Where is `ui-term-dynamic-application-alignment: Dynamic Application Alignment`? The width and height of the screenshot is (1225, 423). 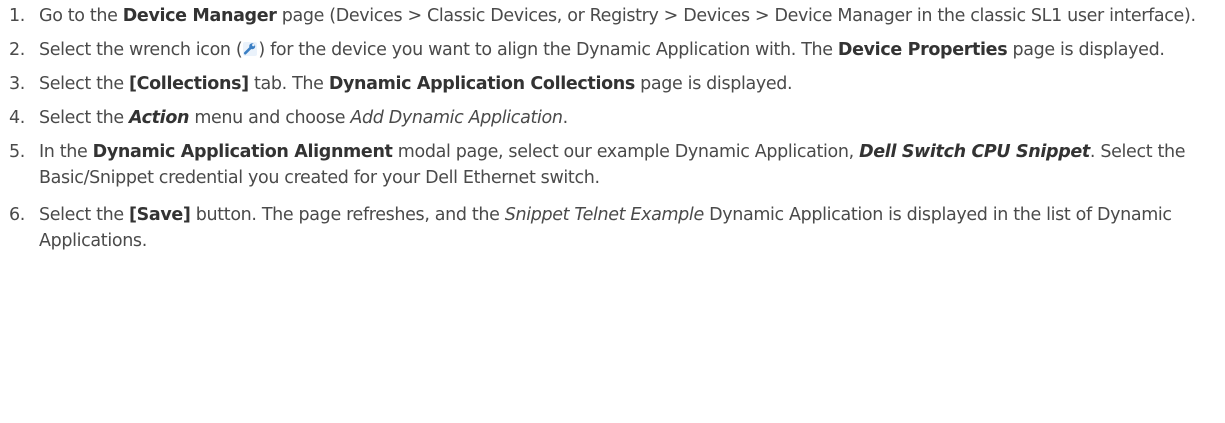 ui-term-dynamic-application-alignment: Dynamic Application Alignment is located at coordinates (242, 152).